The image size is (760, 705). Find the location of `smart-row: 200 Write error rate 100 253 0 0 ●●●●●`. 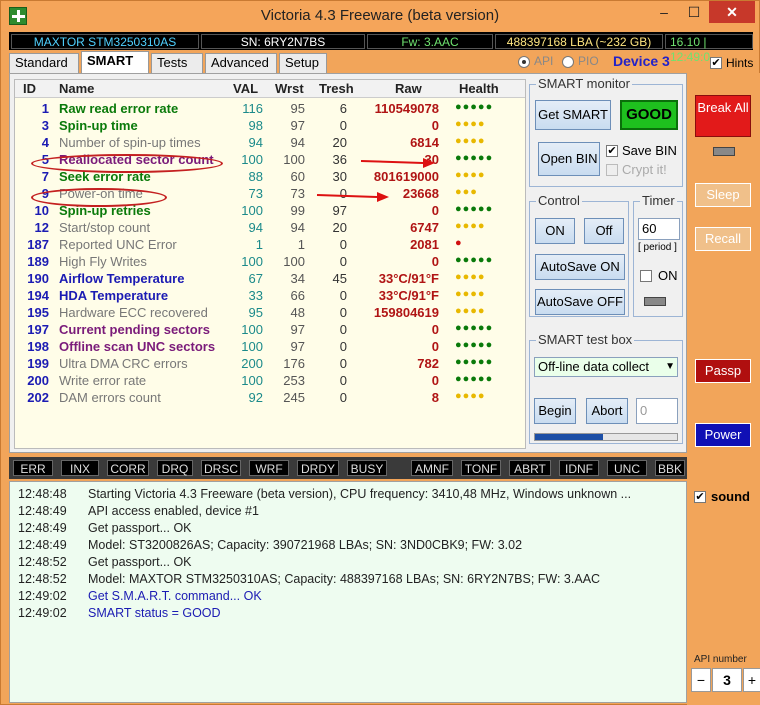

smart-row: 200 Write error rate 100 253 0 0 ●●●●● is located at coordinates (270, 380).